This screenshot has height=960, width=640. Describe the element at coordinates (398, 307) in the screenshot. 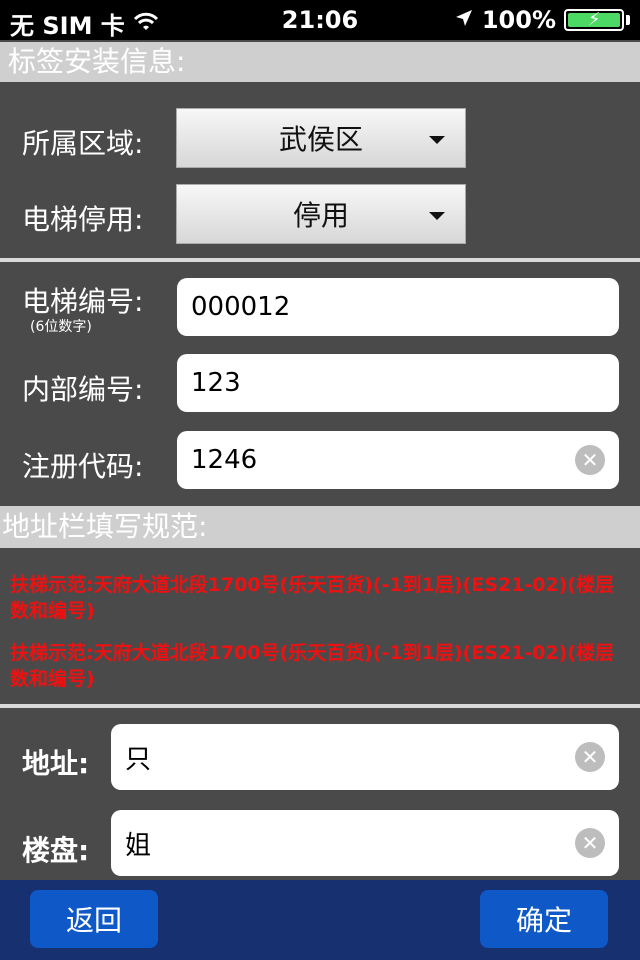

I see `elevator-number-input: 000012` at that location.